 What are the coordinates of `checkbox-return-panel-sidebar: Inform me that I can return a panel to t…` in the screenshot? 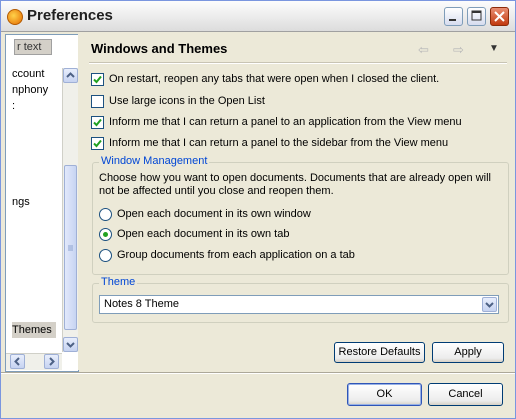 It's located at (269, 143).